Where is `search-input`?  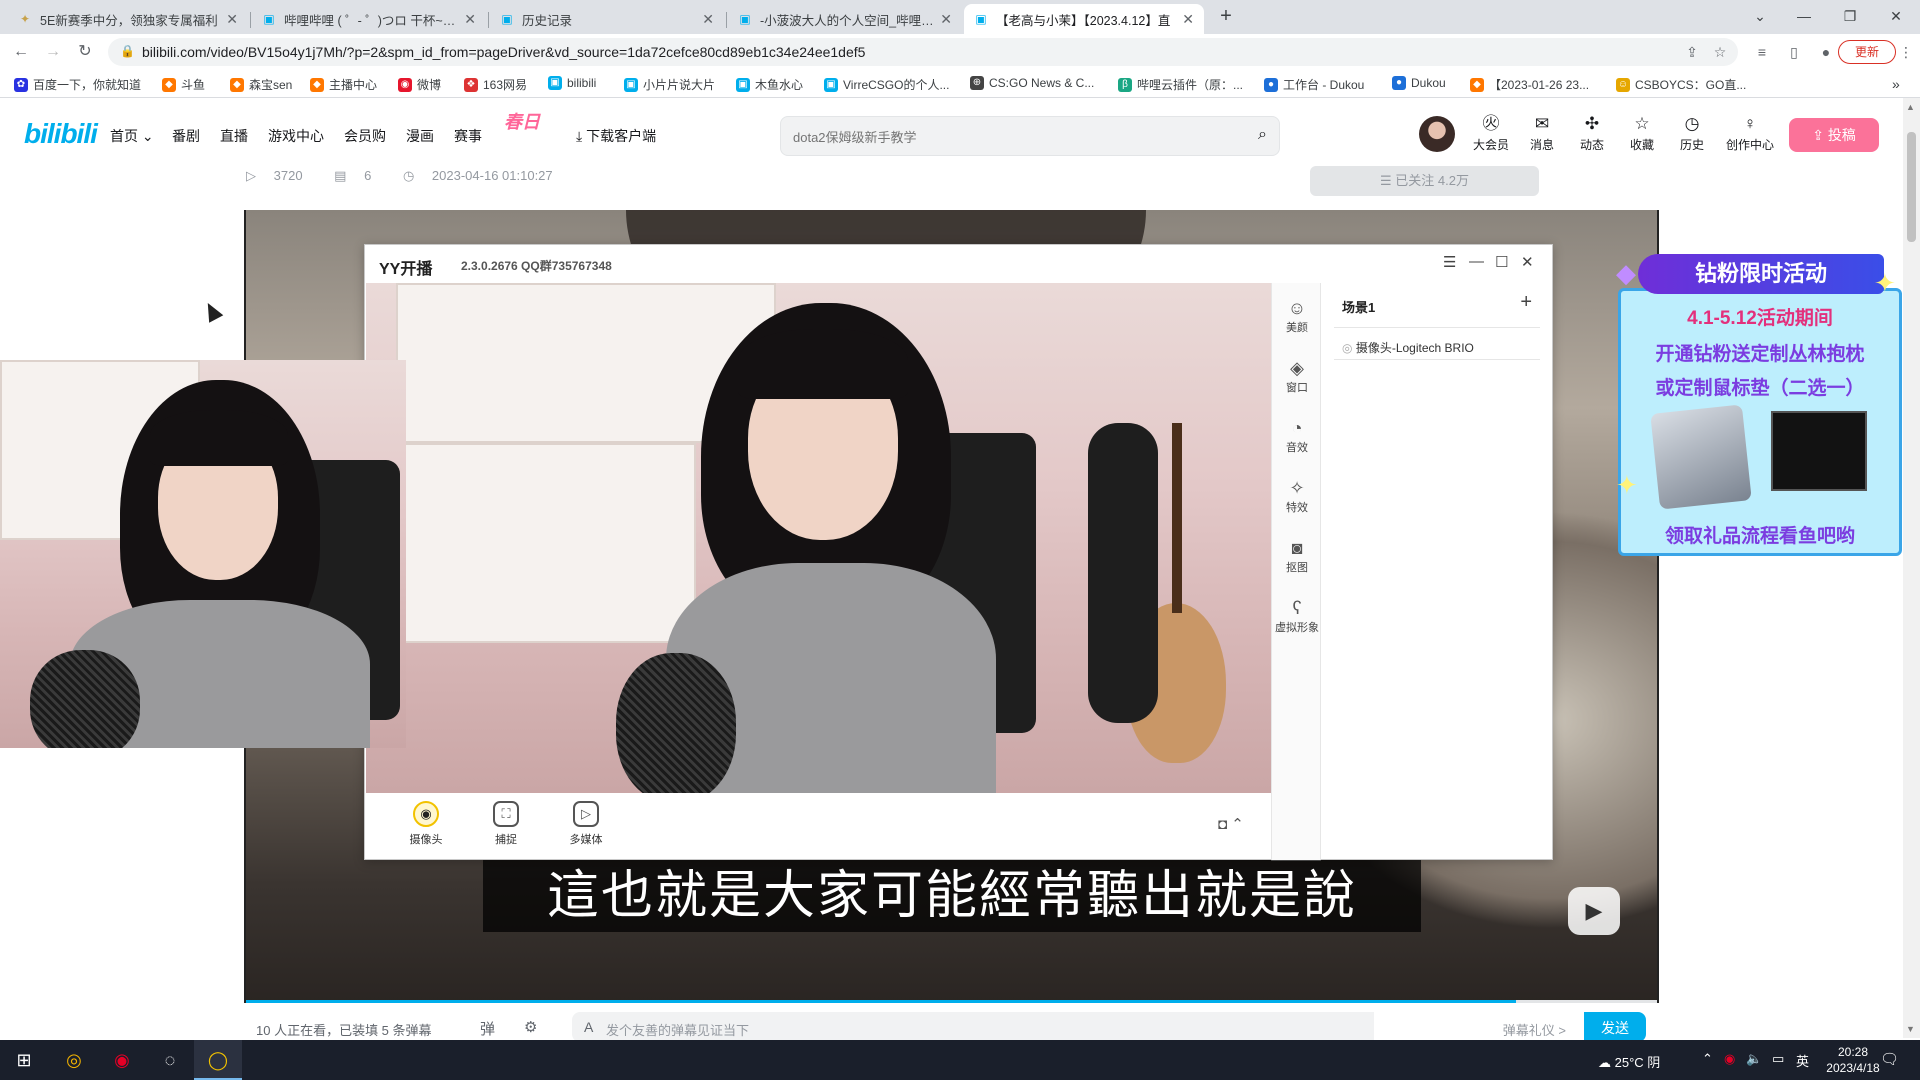 search-input is located at coordinates (1013, 137).